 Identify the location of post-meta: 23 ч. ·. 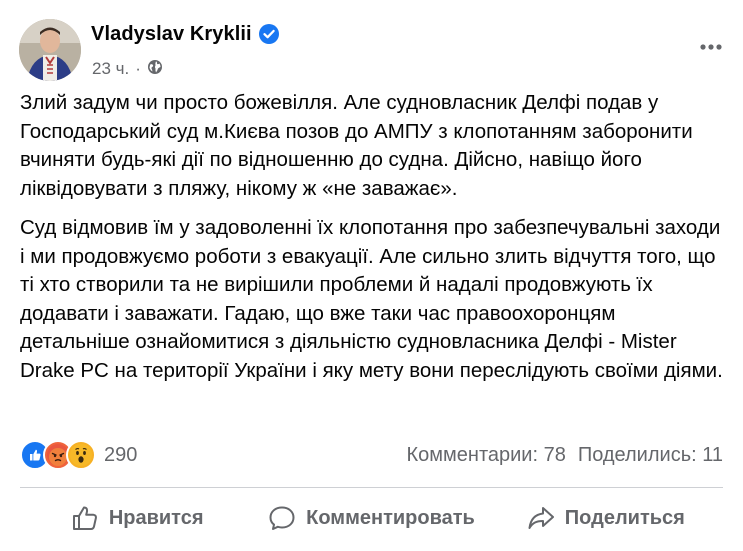
(127, 69).